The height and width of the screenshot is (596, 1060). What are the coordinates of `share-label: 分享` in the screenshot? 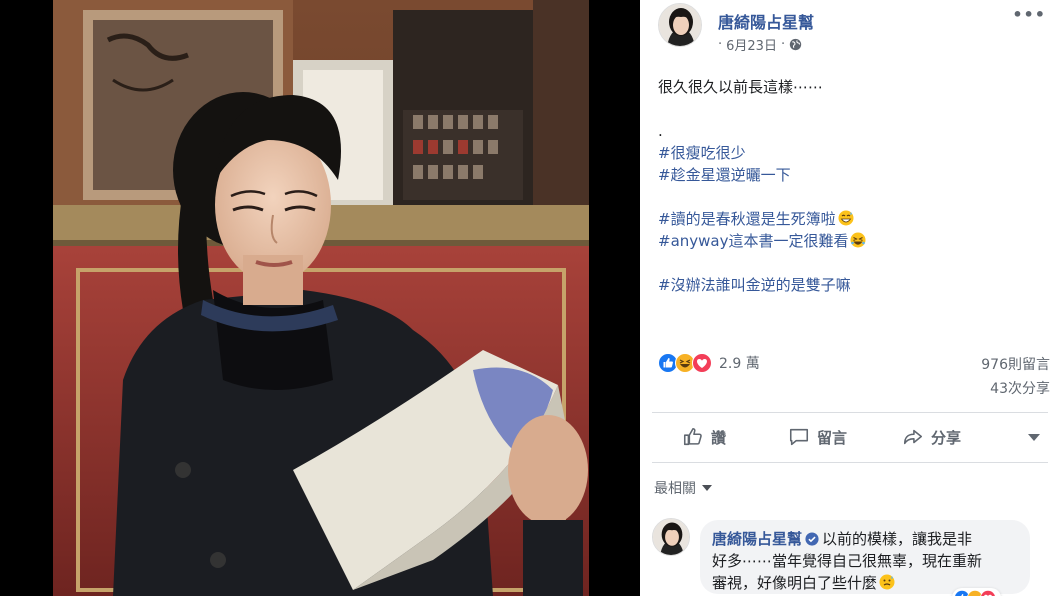 It's located at (946, 437).